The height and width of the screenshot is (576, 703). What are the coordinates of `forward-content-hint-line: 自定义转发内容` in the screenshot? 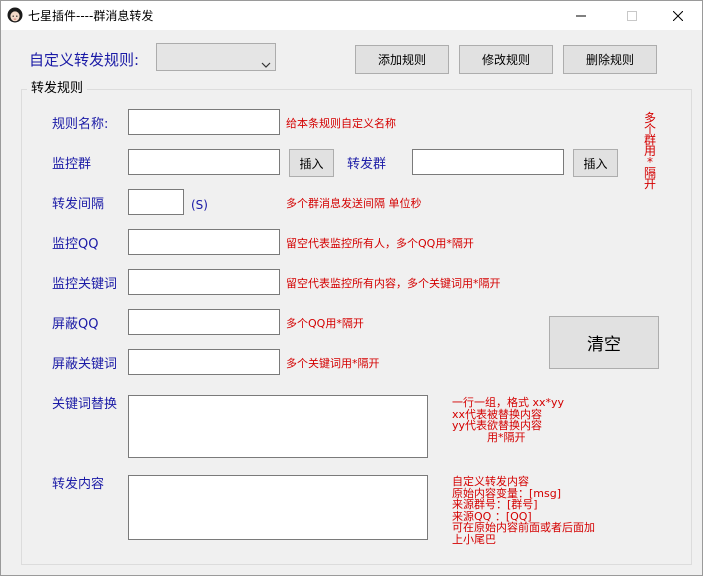 It's located at (490, 481).